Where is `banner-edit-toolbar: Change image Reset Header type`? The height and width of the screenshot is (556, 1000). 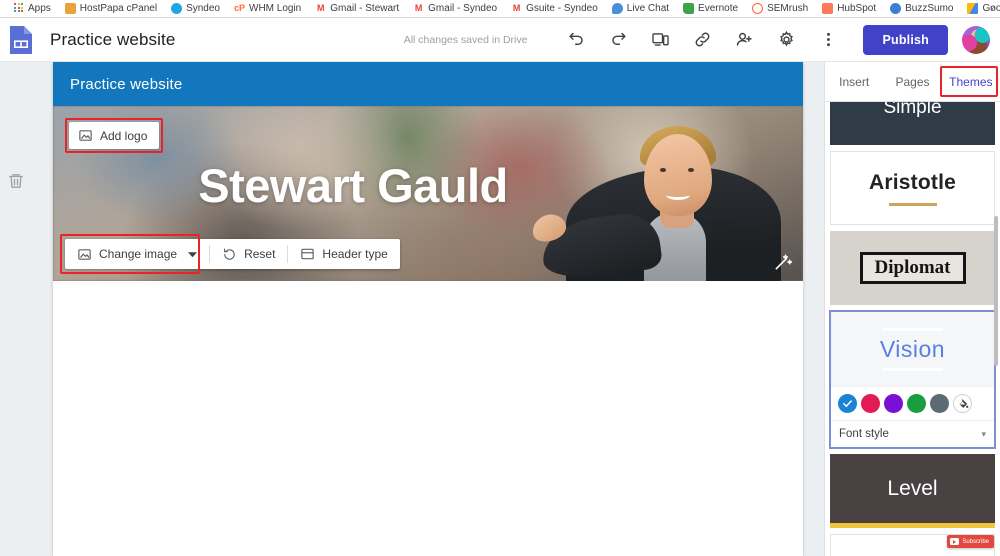 banner-edit-toolbar: Change image Reset Header type is located at coordinates (232, 254).